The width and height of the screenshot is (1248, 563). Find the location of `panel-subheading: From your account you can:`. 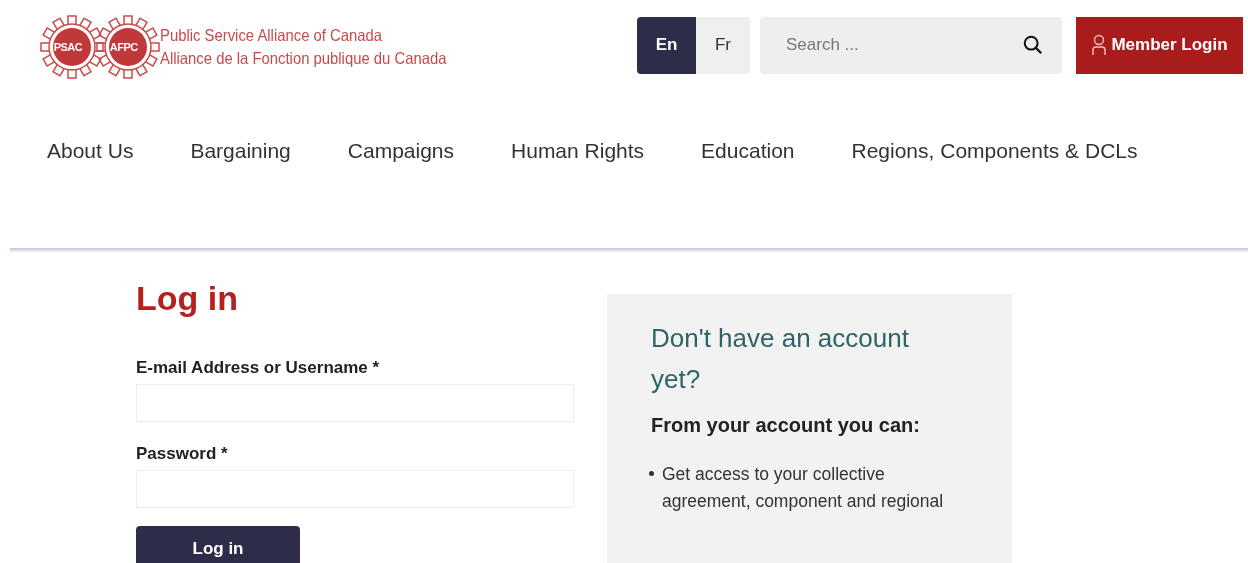

panel-subheading: From your account you can: is located at coordinates (786, 425).